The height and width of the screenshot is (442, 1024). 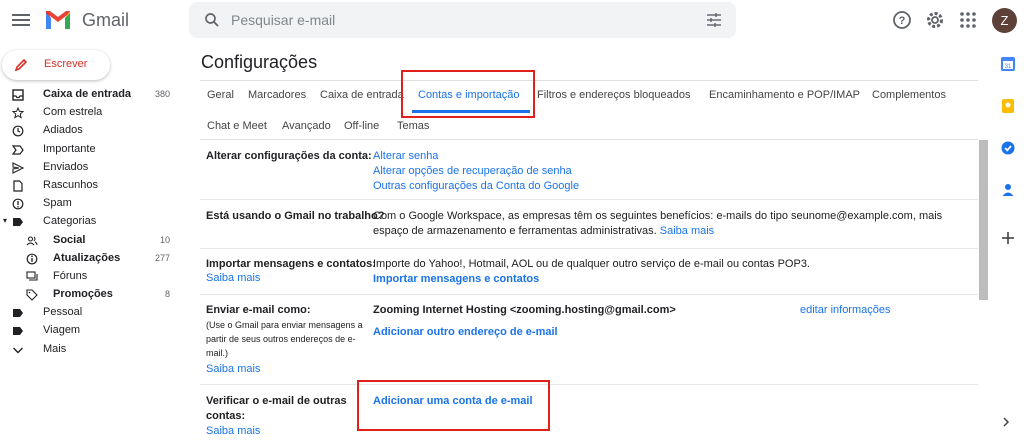 What do you see at coordinates (90, 350) in the screenshot?
I see `sidebar-item-more: Mais` at bounding box center [90, 350].